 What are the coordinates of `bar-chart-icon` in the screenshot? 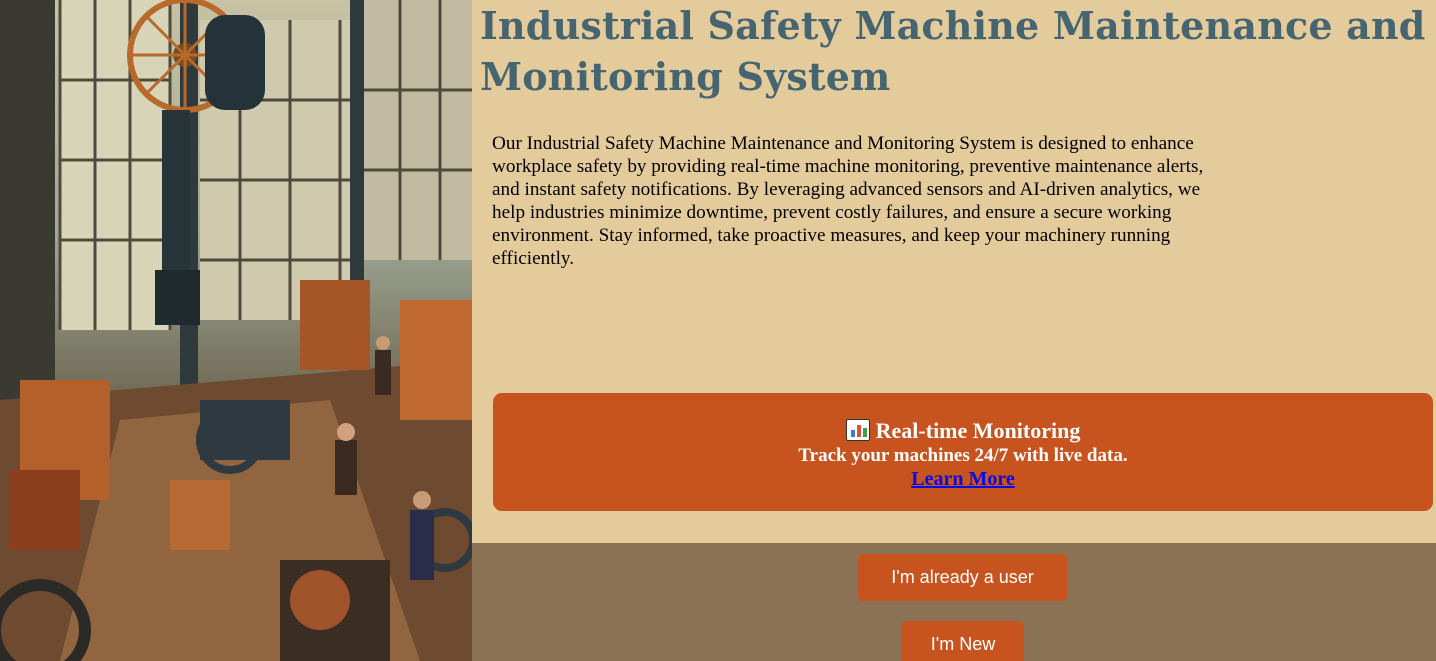 It's located at (857, 430).